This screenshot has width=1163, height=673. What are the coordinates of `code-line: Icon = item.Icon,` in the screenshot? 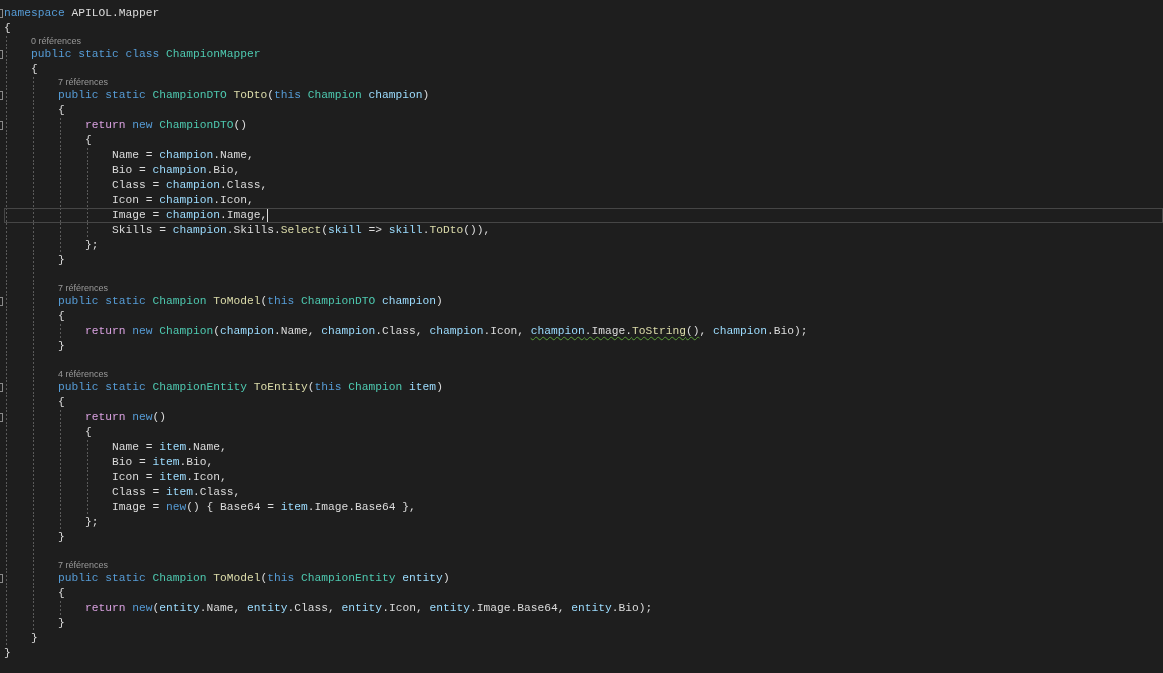 It's located at (169, 477).